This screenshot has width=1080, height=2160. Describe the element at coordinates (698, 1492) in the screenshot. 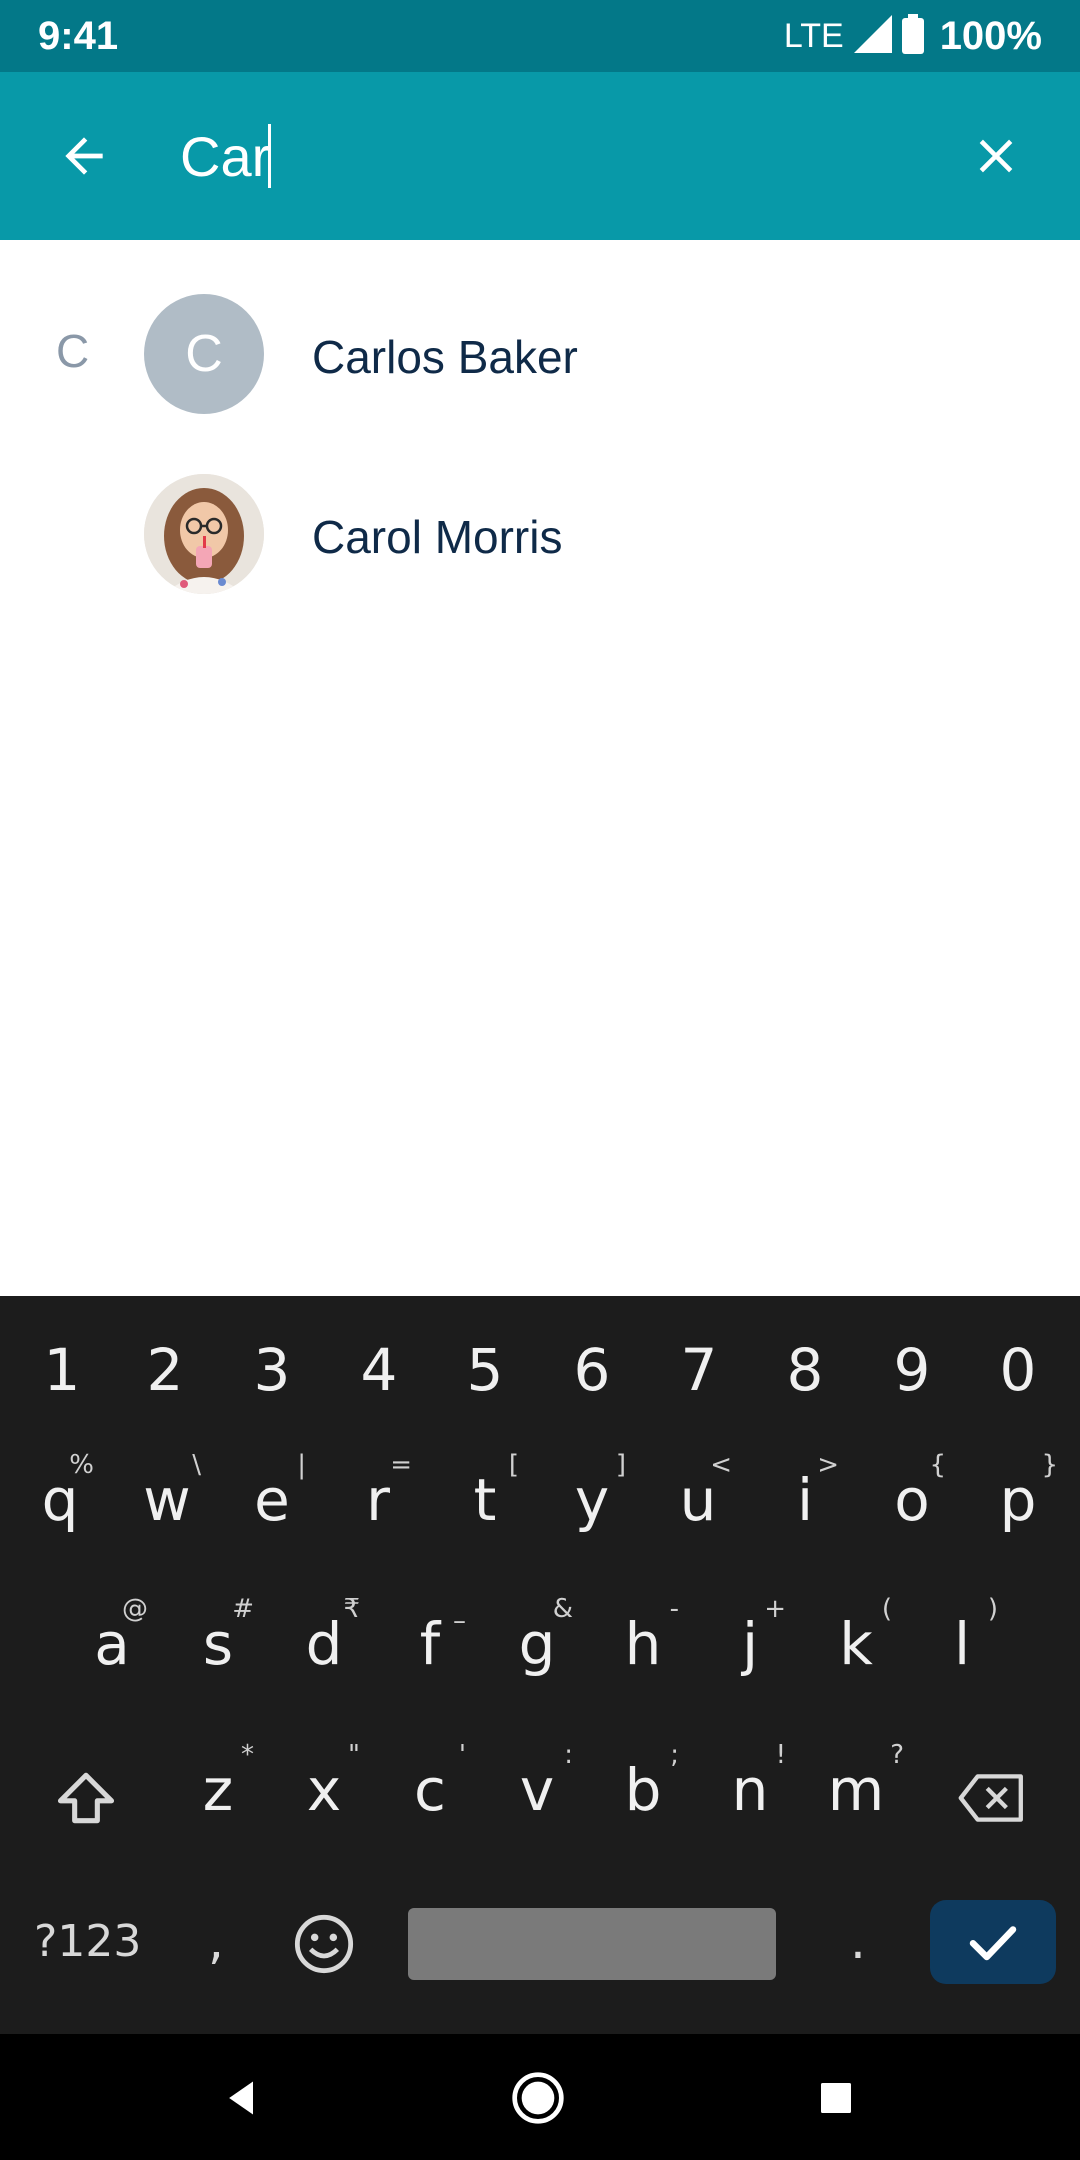

I see `key-u: u <` at that location.